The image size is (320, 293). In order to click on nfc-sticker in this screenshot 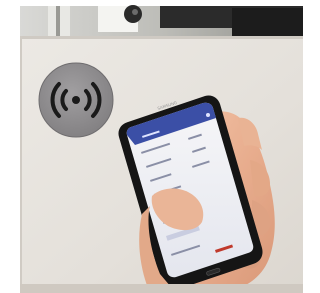, I will do `click(76, 100)`.